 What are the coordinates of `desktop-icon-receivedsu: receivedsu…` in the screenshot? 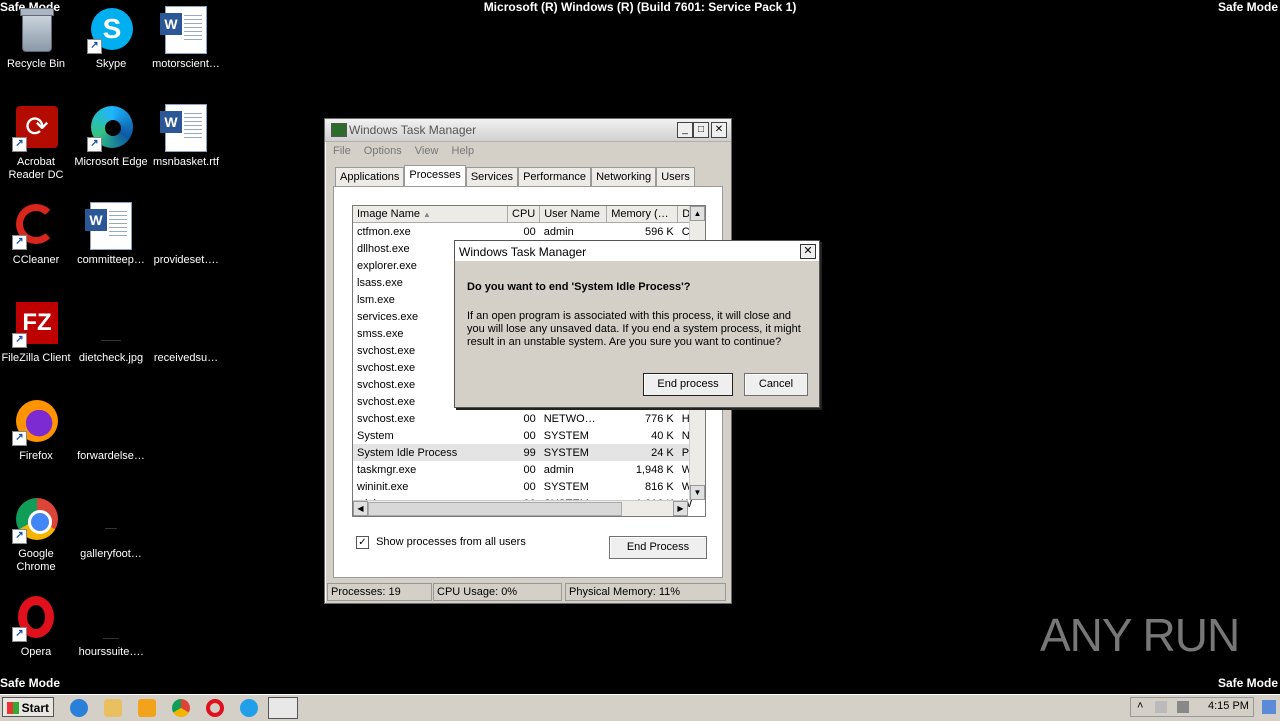 It's located at (186, 329).